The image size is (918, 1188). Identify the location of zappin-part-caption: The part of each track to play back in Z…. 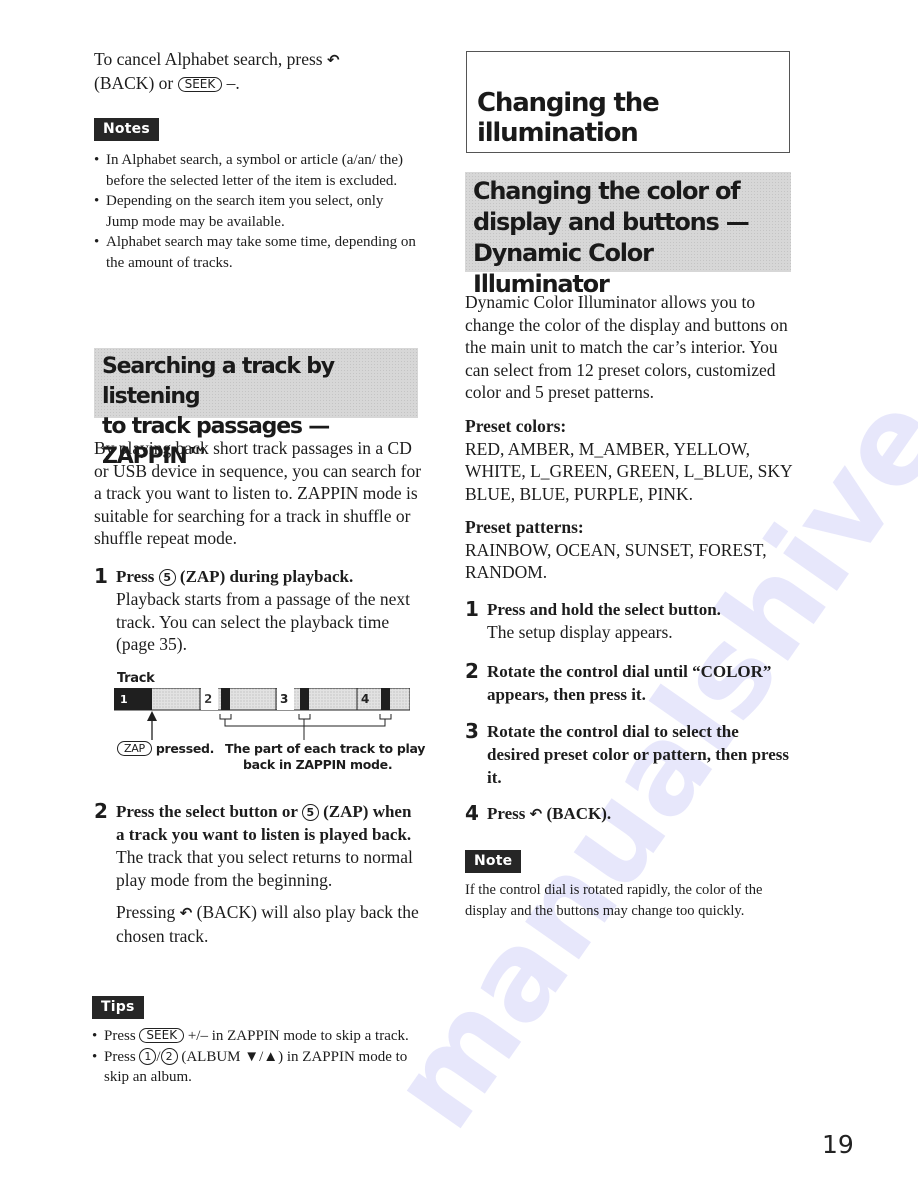
(325, 756).